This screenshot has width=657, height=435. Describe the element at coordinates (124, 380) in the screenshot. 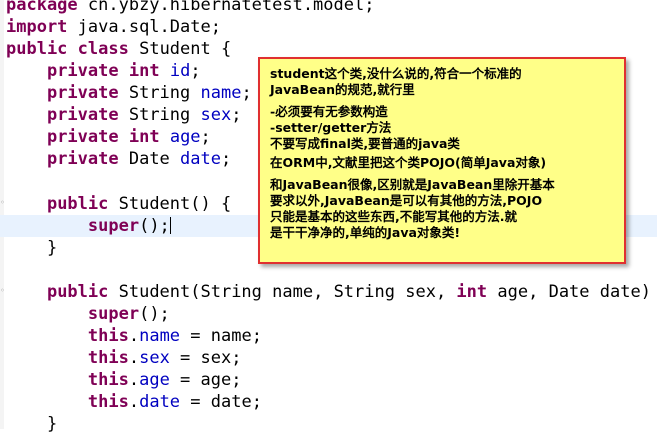

I see `code-line-assign-age: this.age = age;` at that location.